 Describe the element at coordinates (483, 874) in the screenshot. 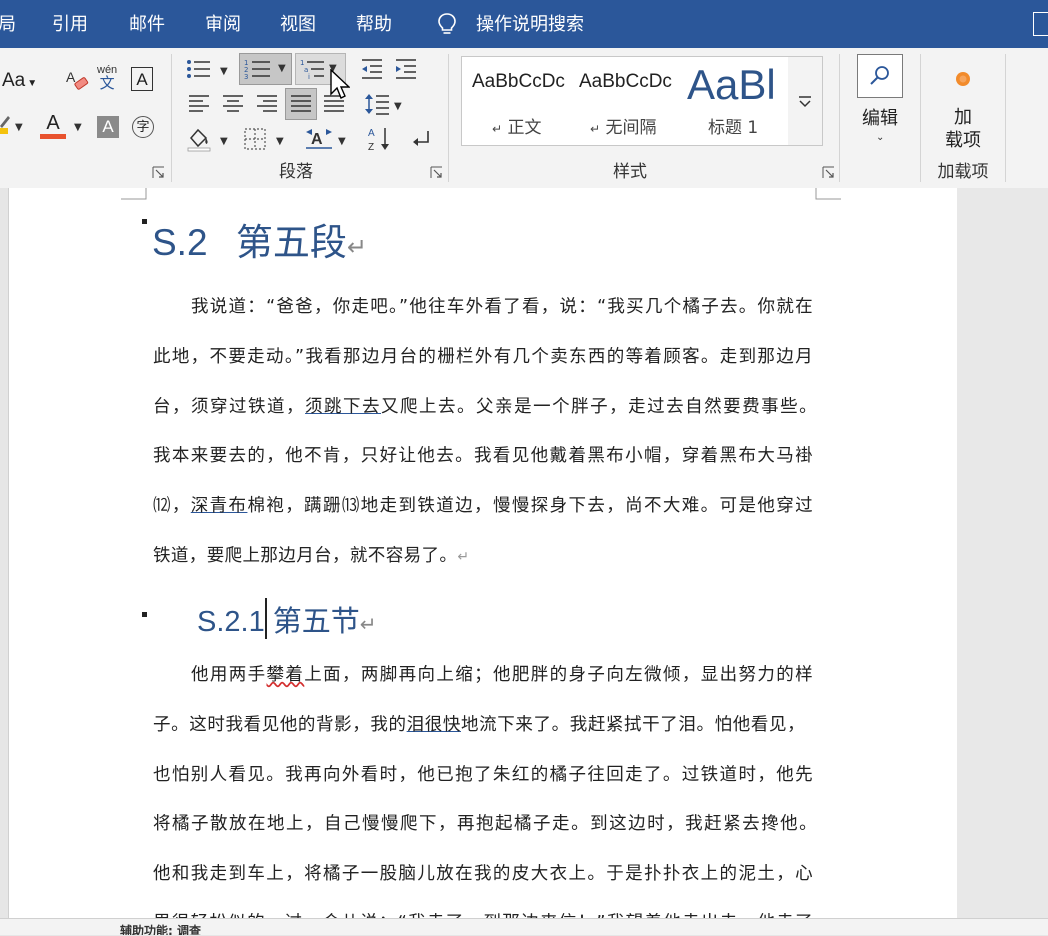

I see `paragraph-line: 他和我走到车上，将橘子一股脑儿放在我的皮大衣上。于是扑扑衣上的泥土，心` at that location.